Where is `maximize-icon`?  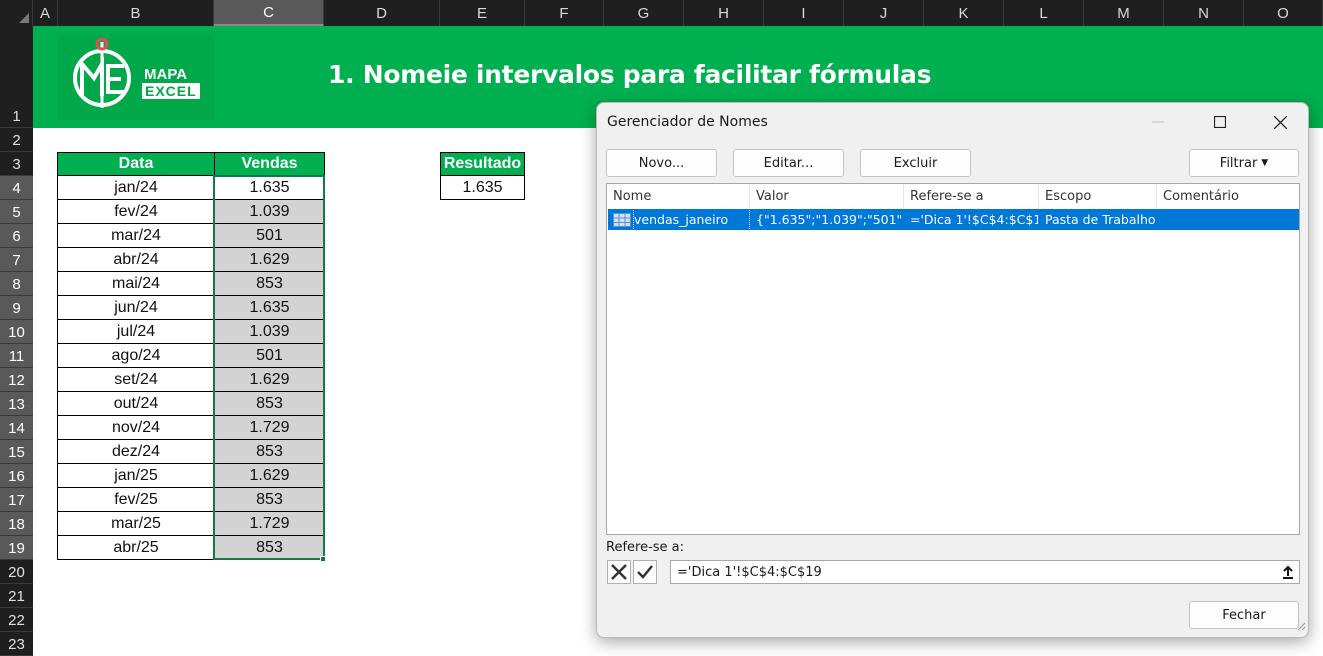
maximize-icon is located at coordinates (1220, 122).